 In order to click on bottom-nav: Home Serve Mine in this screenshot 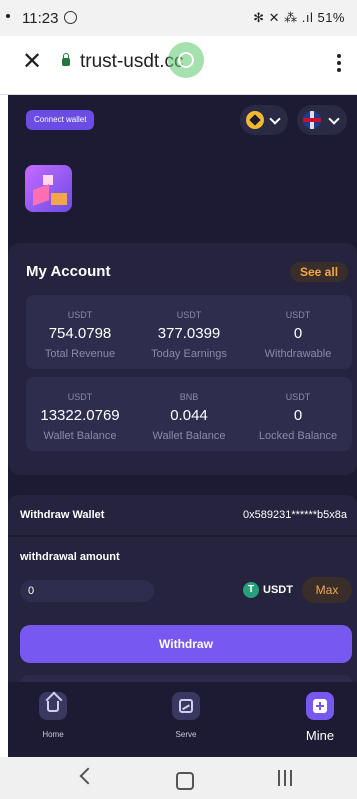, I will do `click(182, 719)`.